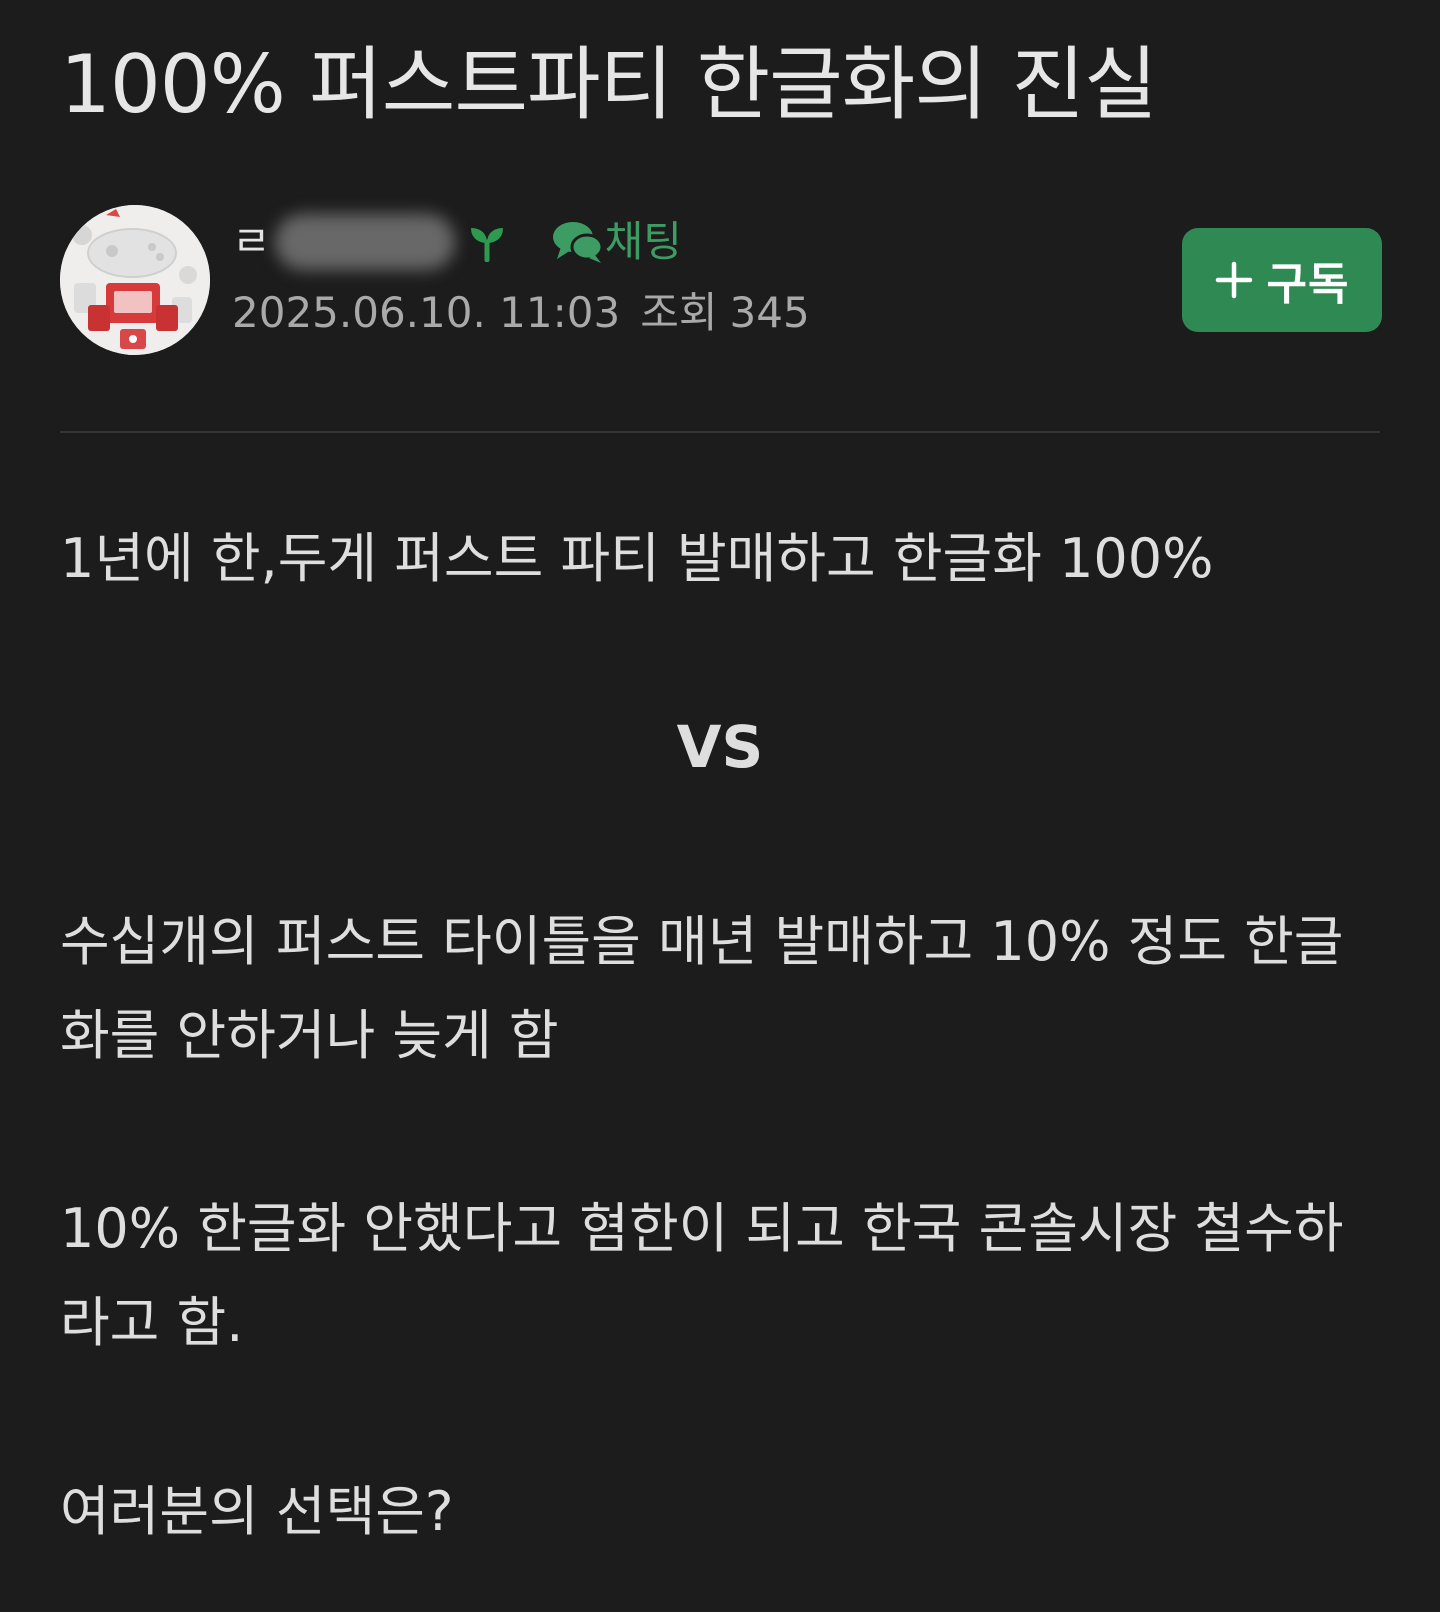  What do you see at coordinates (1308, 284) in the screenshot?
I see `subscribe-label: 구독` at bounding box center [1308, 284].